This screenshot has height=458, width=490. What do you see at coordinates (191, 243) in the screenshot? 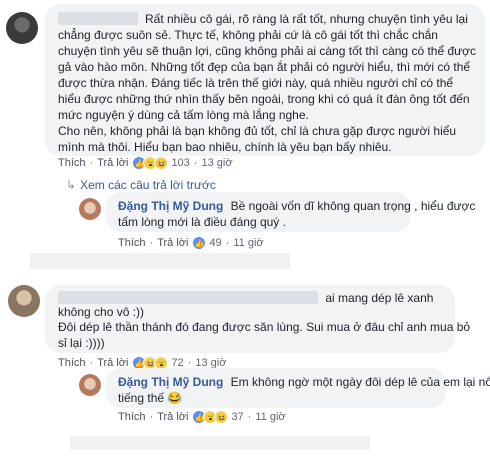
I see `reply-actions: Thích · Trả lời 👍 49 · 11 giờ` at bounding box center [191, 243].